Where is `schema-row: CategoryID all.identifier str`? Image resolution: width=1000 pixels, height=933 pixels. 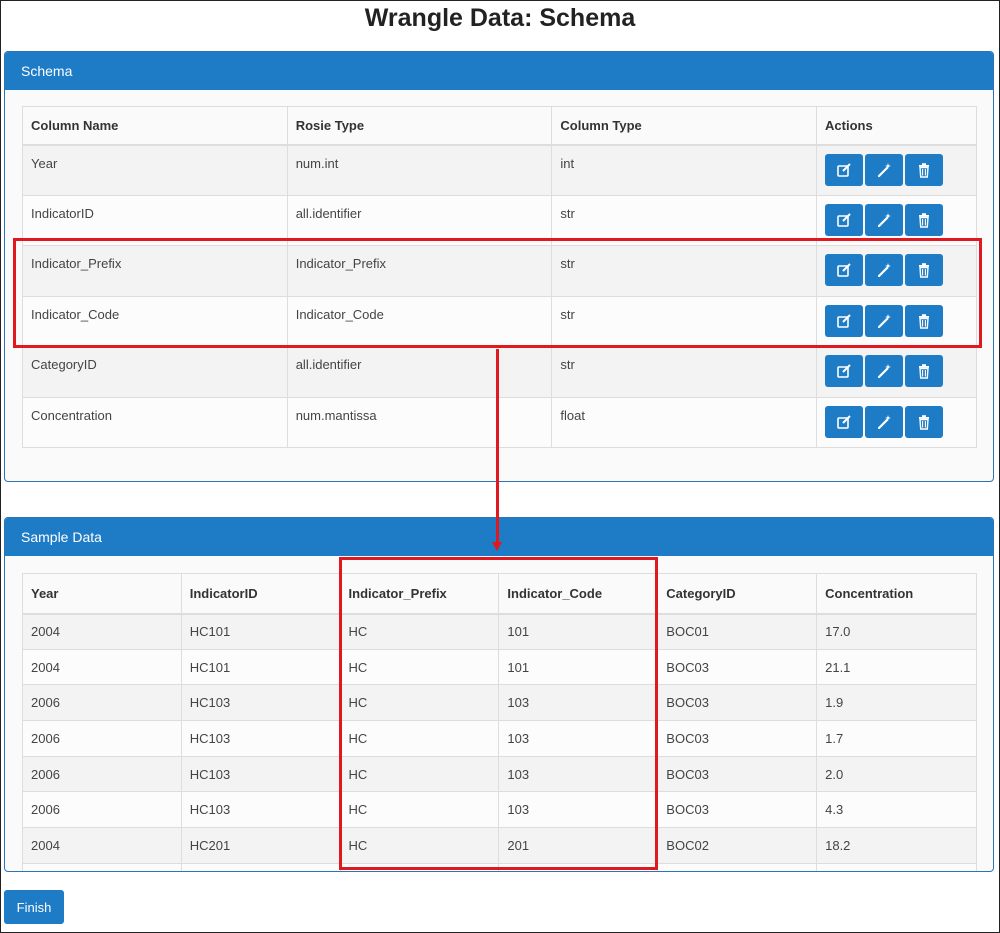 schema-row: CategoryID all.identifier str is located at coordinates (499, 372).